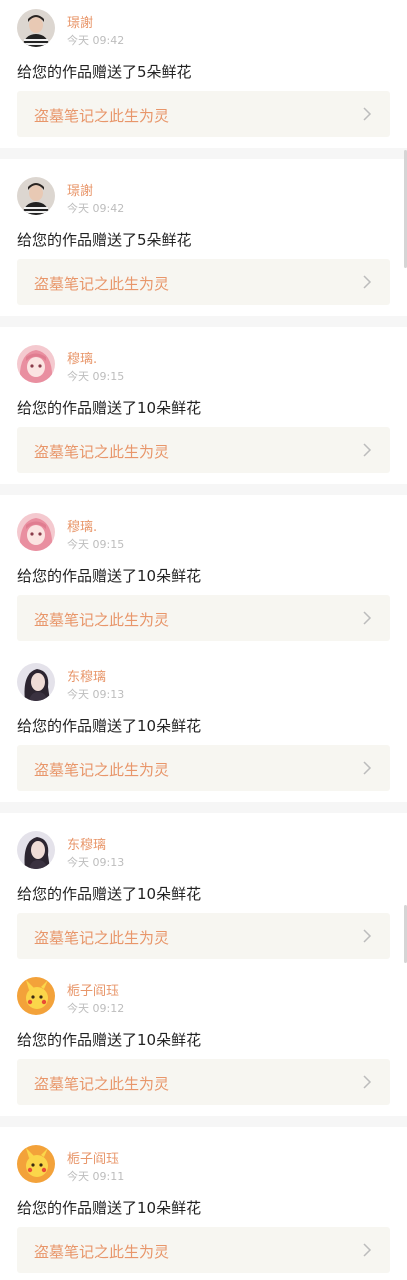 The height and width of the screenshot is (1280, 407). I want to click on notification-card: 栀子阎珏 今天 09:12 给您的作品赠送了10朵鲜花 盗墓笔记之此生为灵, so click(203, 1042).